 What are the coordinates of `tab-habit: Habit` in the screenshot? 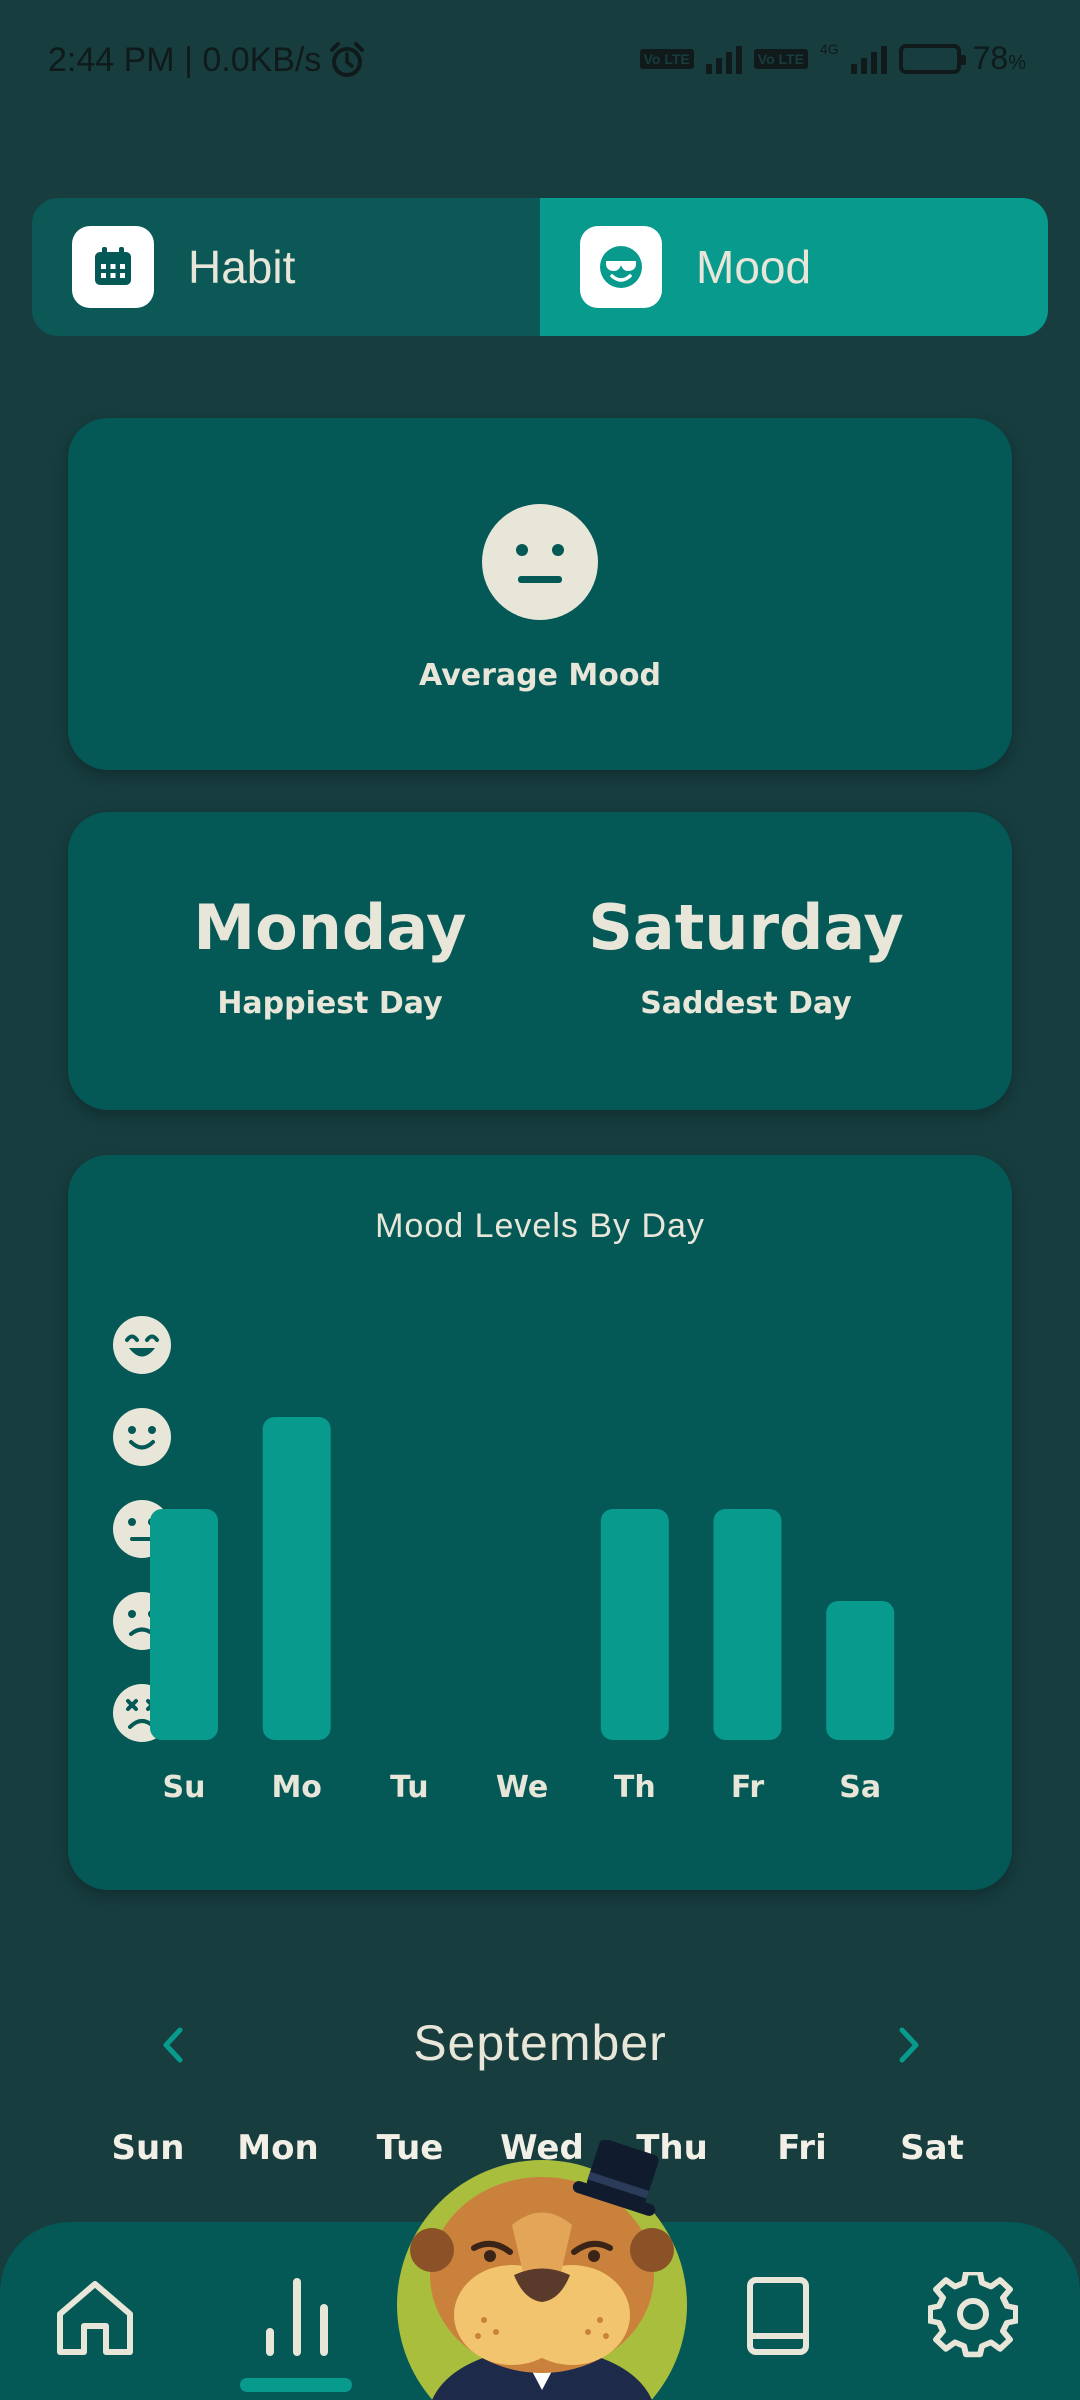 It's located at (286, 267).